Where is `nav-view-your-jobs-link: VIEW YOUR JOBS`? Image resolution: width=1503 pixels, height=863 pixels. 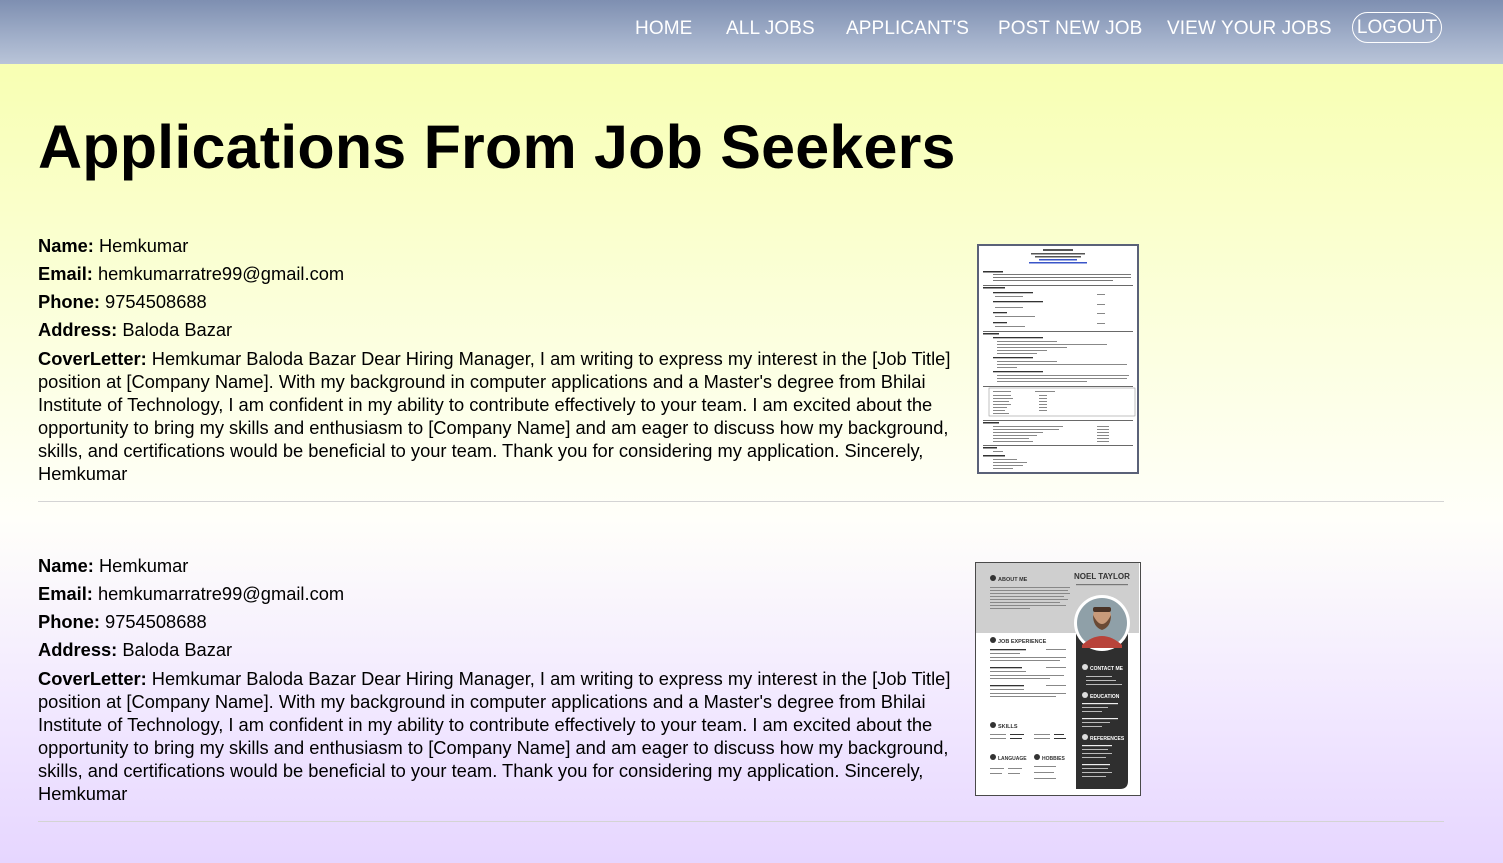 nav-view-your-jobs-link: VIEW YOUR JOBS is located at coordinates (1249, 29).